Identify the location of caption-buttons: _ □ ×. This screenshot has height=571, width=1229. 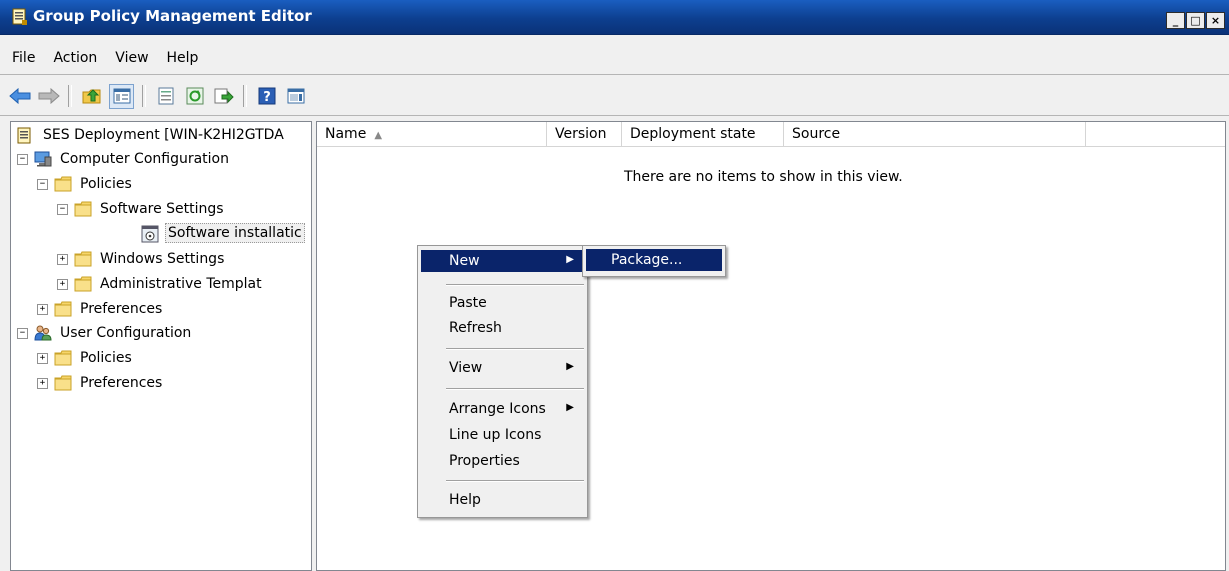
(1195, 20).